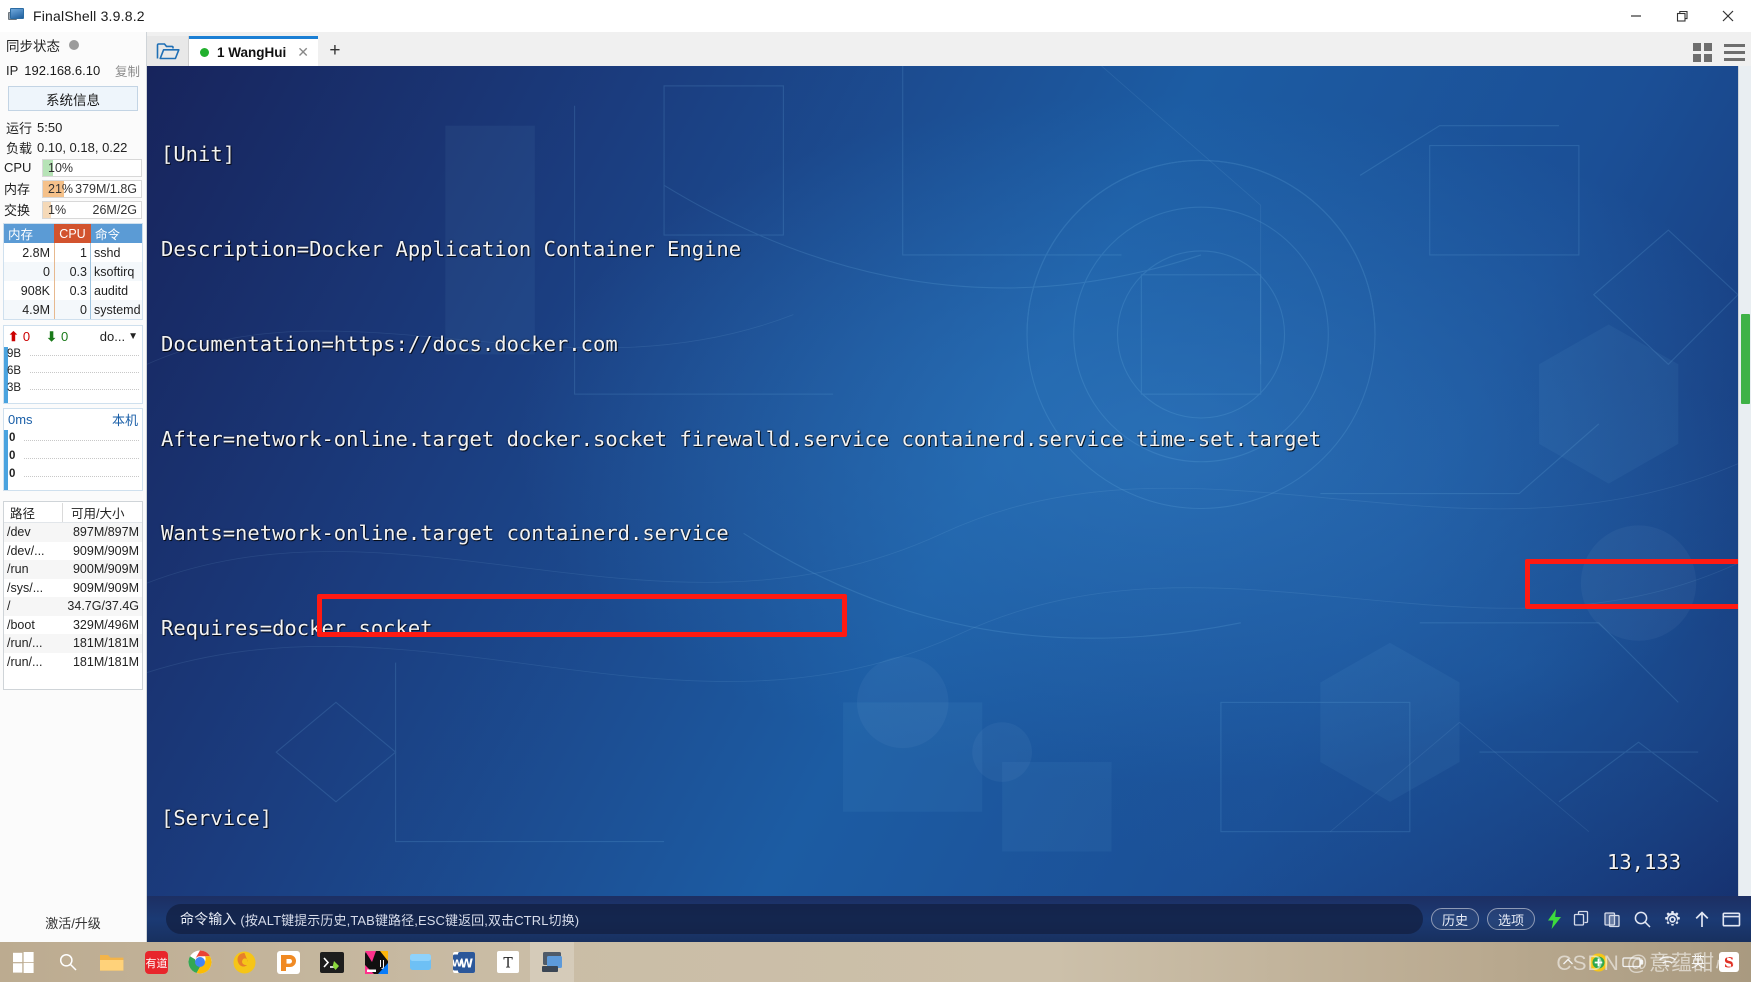 The image size is (1751, 982). Describe the element at coordinates (1598, 962) in the screenshot. I see `security-shield-icon` at that location.